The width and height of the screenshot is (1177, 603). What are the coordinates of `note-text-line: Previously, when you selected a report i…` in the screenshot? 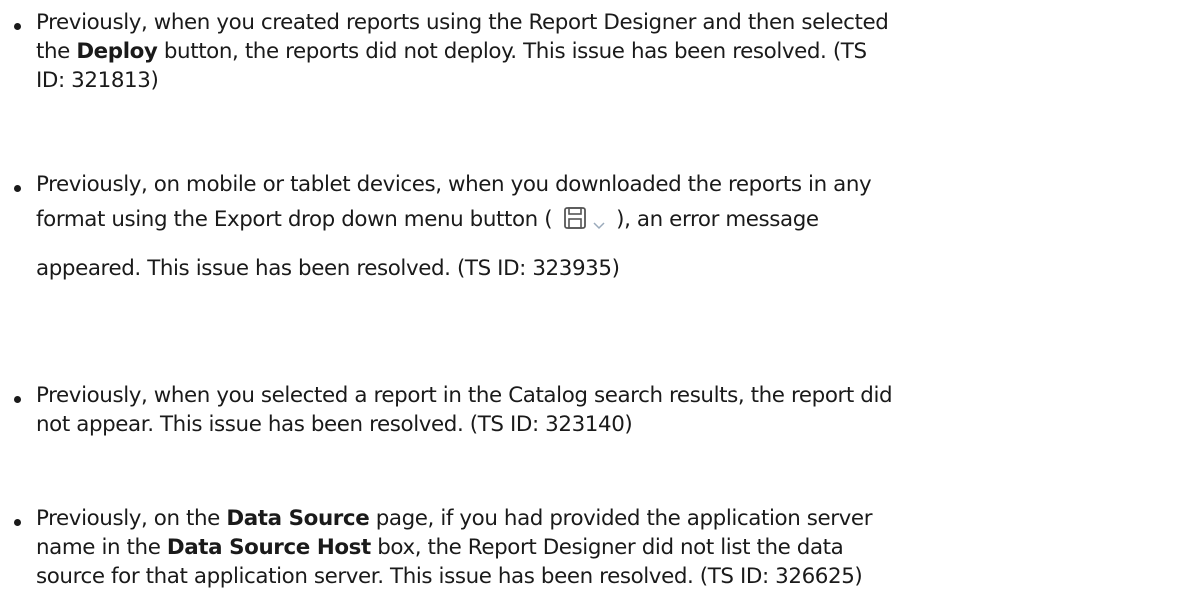 It's located at (464, 395).